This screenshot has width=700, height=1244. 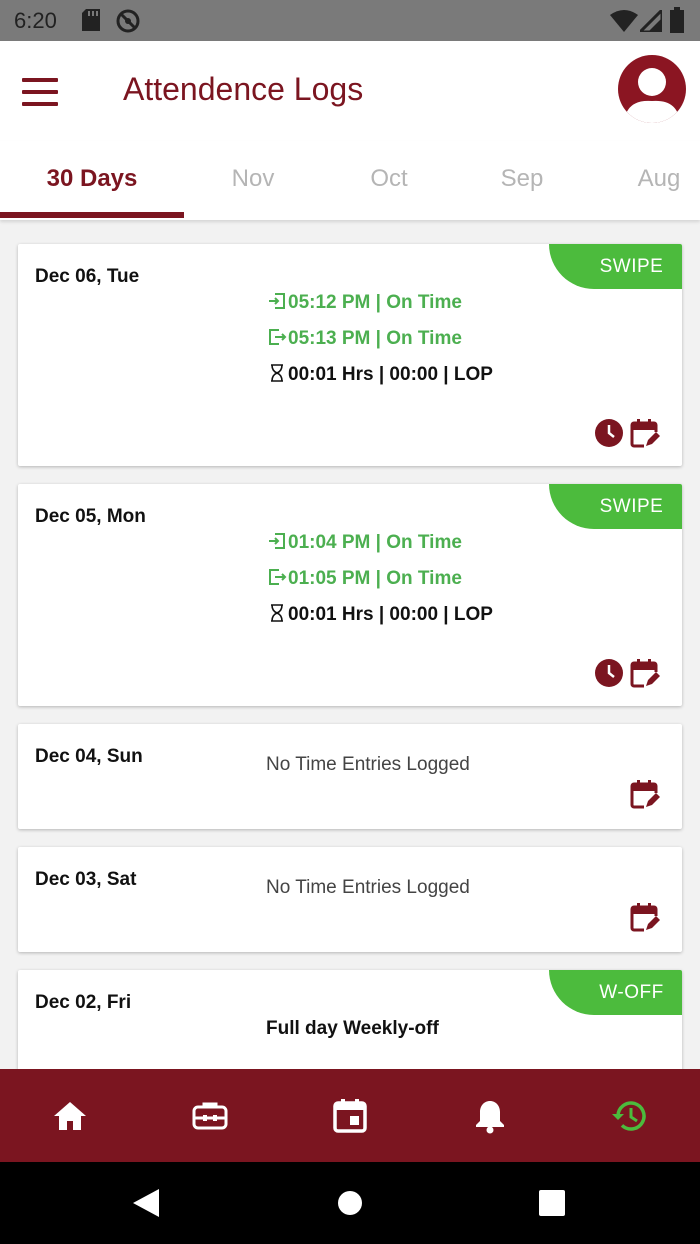 What do you see at coordinates (490, 1116) in the screenshot?
I see `bell-icon` at bounding box center [490, 1116].